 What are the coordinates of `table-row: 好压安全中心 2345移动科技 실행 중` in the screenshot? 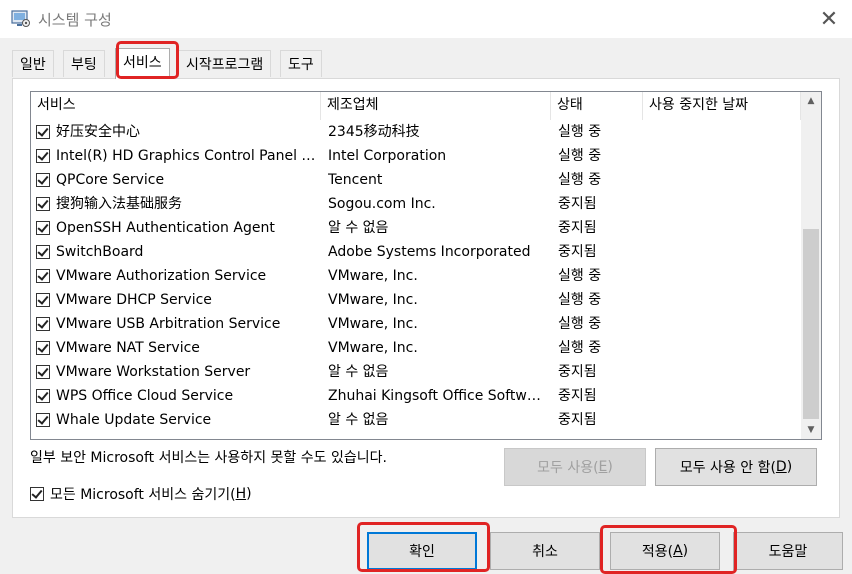 It's located at (416, 132).